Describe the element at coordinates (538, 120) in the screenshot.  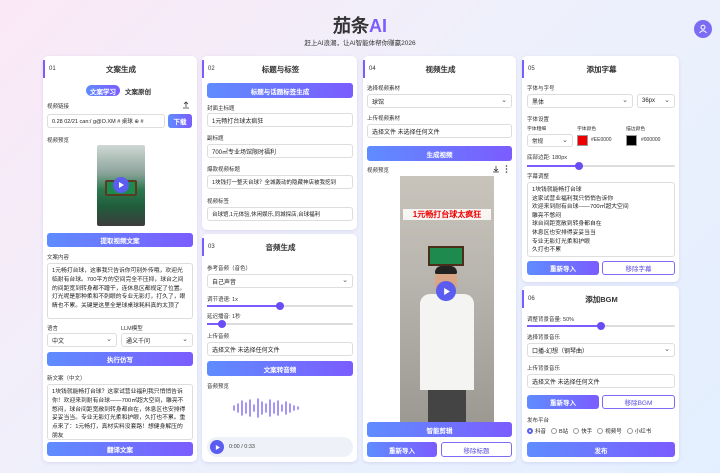
I see `font-settings-label: 字体设置` at that location.